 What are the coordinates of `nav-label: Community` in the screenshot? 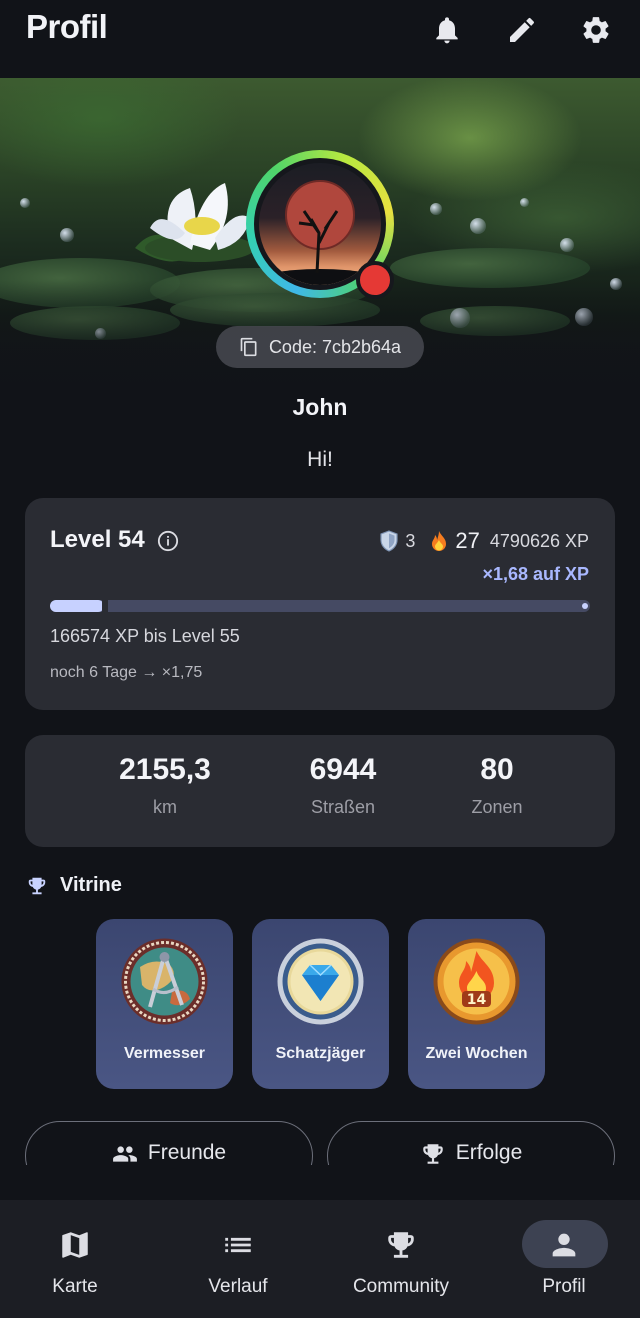 It's located at (401, 1286).